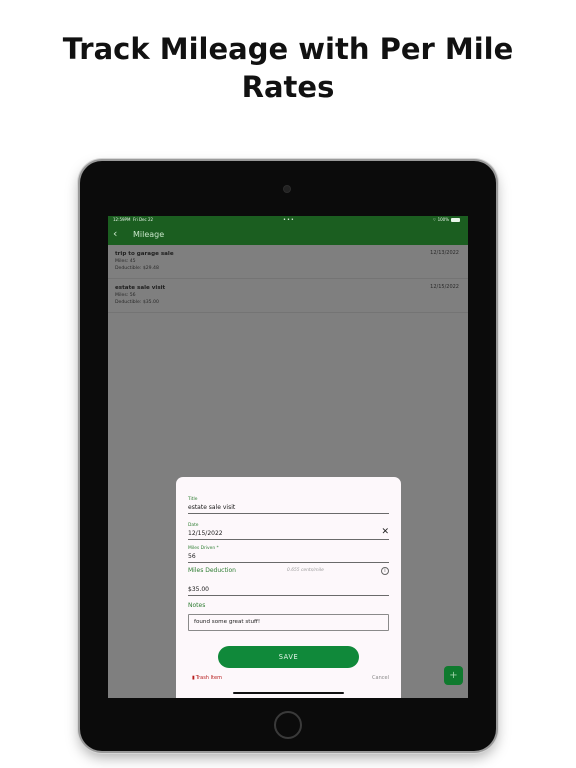 This screenshot has height=768, width=576. Describe the element at coordinates (455, 220) in the screenshot. I see `battery-icon` at that location.